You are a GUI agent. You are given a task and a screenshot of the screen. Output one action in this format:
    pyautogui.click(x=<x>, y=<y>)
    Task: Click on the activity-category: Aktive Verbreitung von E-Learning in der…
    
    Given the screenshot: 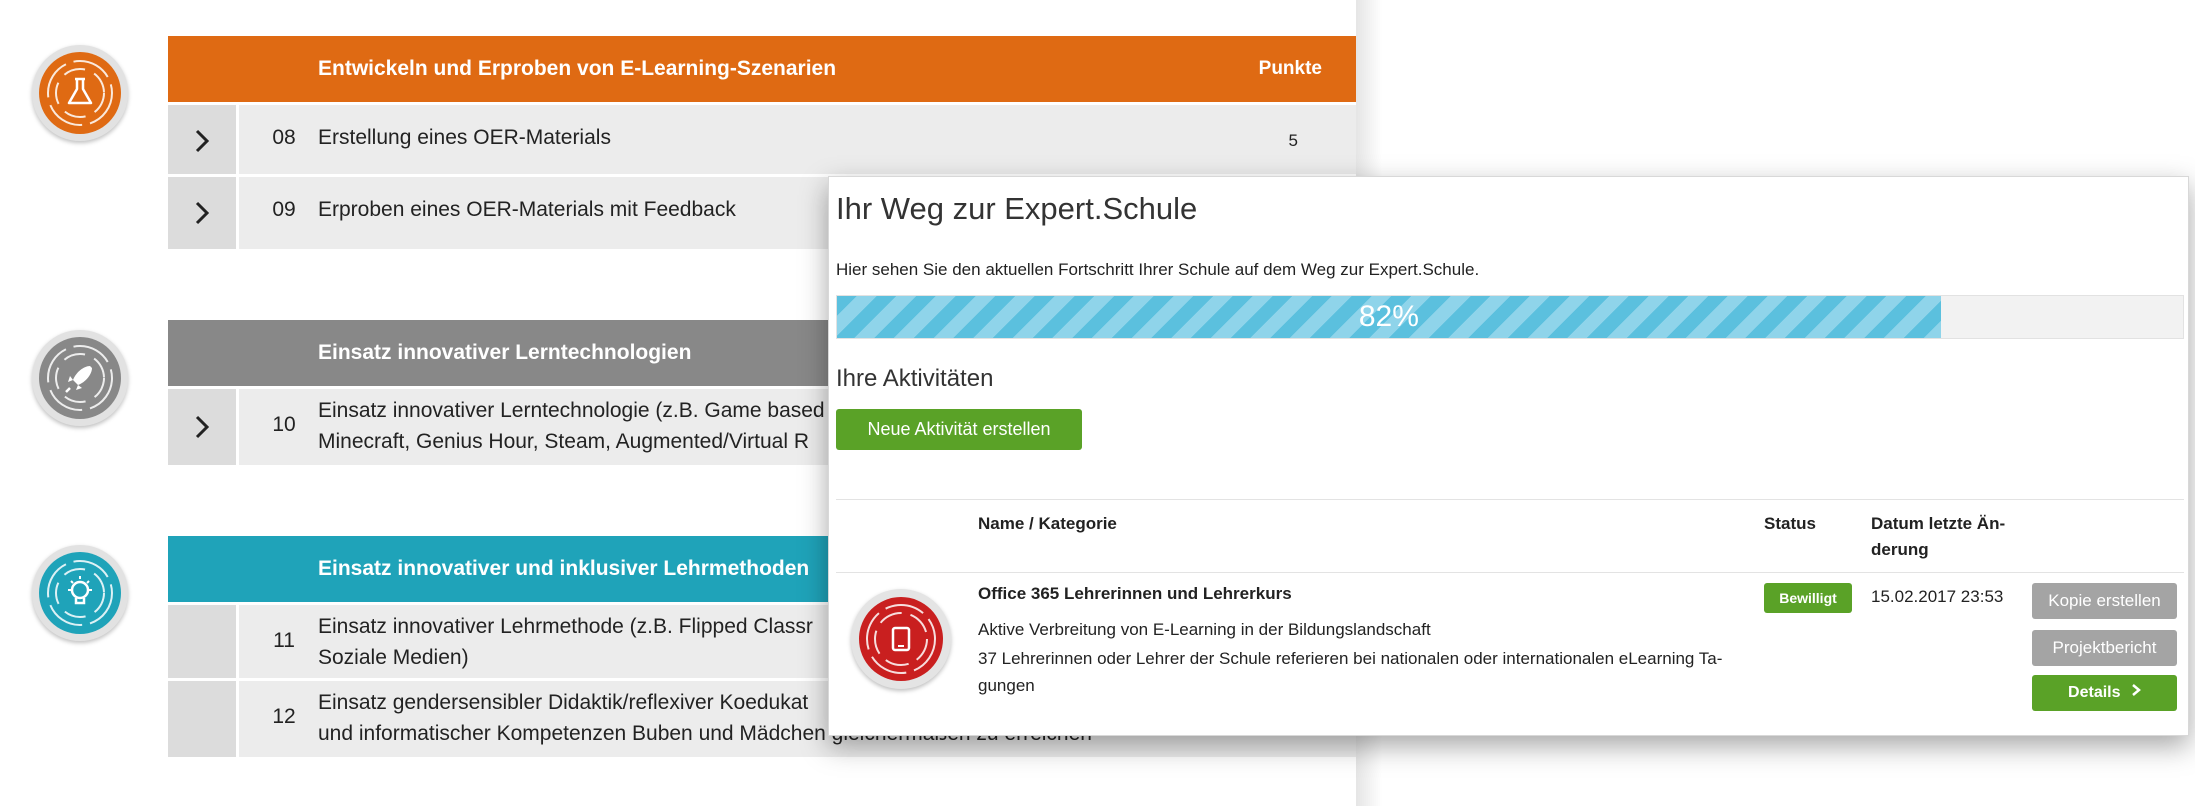 What is the action you would take?
    pyautogui.click(x=1204, y=629)
    